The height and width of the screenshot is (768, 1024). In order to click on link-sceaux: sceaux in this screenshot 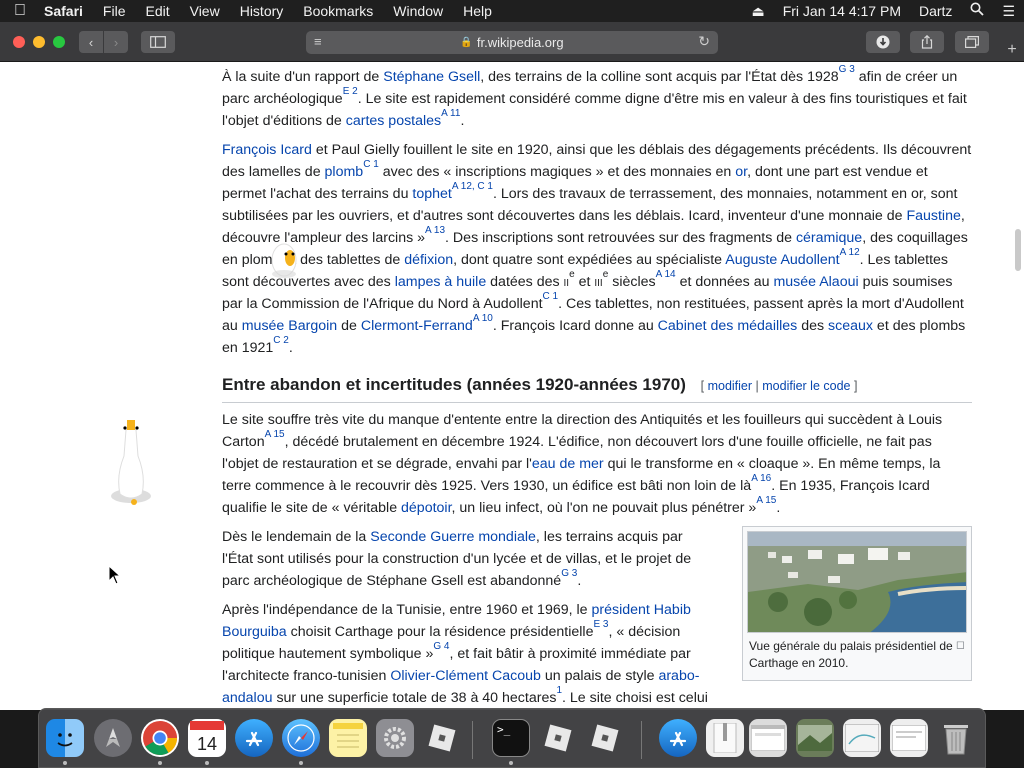, I will do `click(850, 326)`.